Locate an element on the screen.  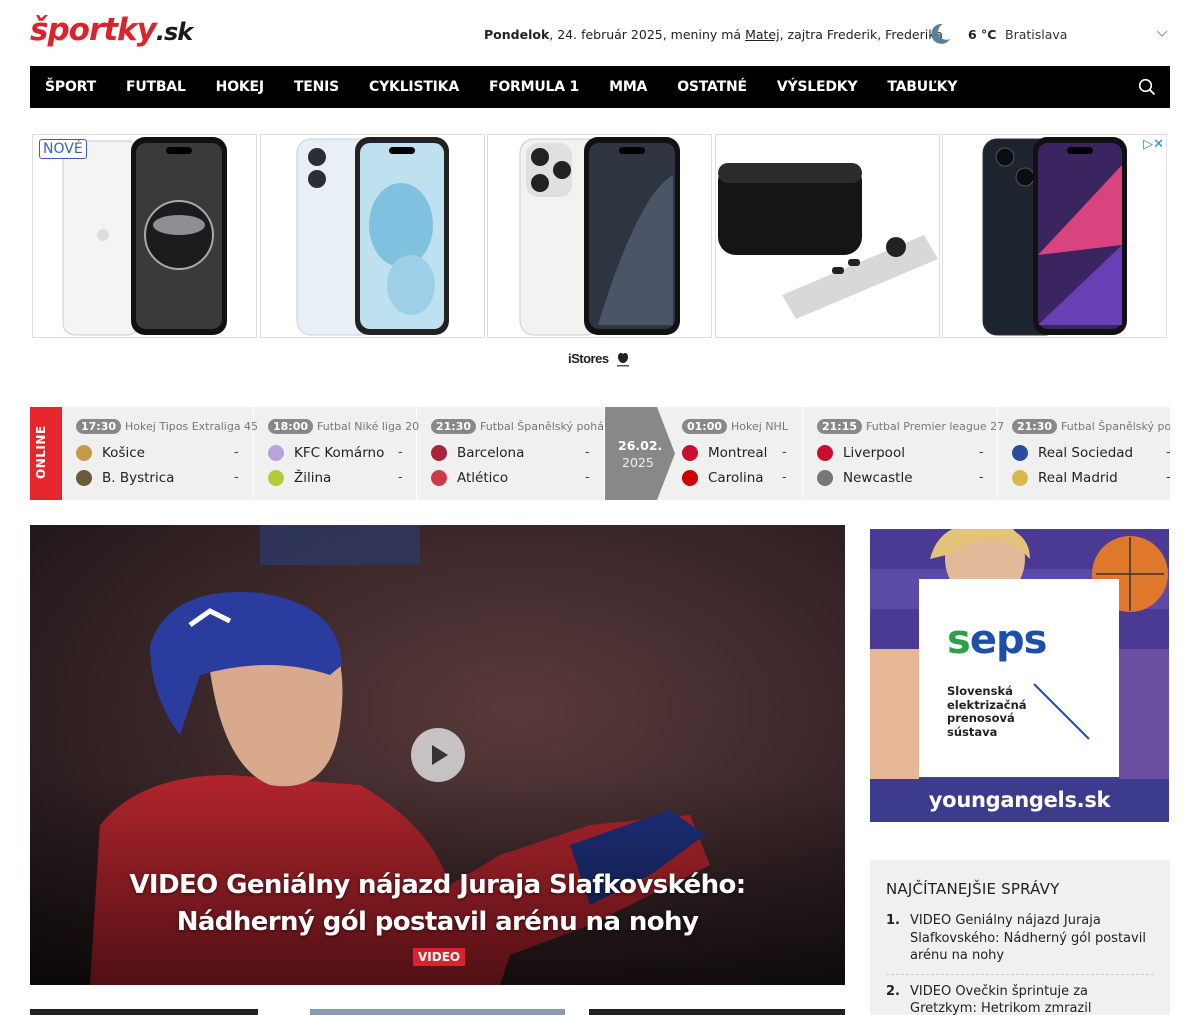
date-divider is located at coordinates (640, 453).